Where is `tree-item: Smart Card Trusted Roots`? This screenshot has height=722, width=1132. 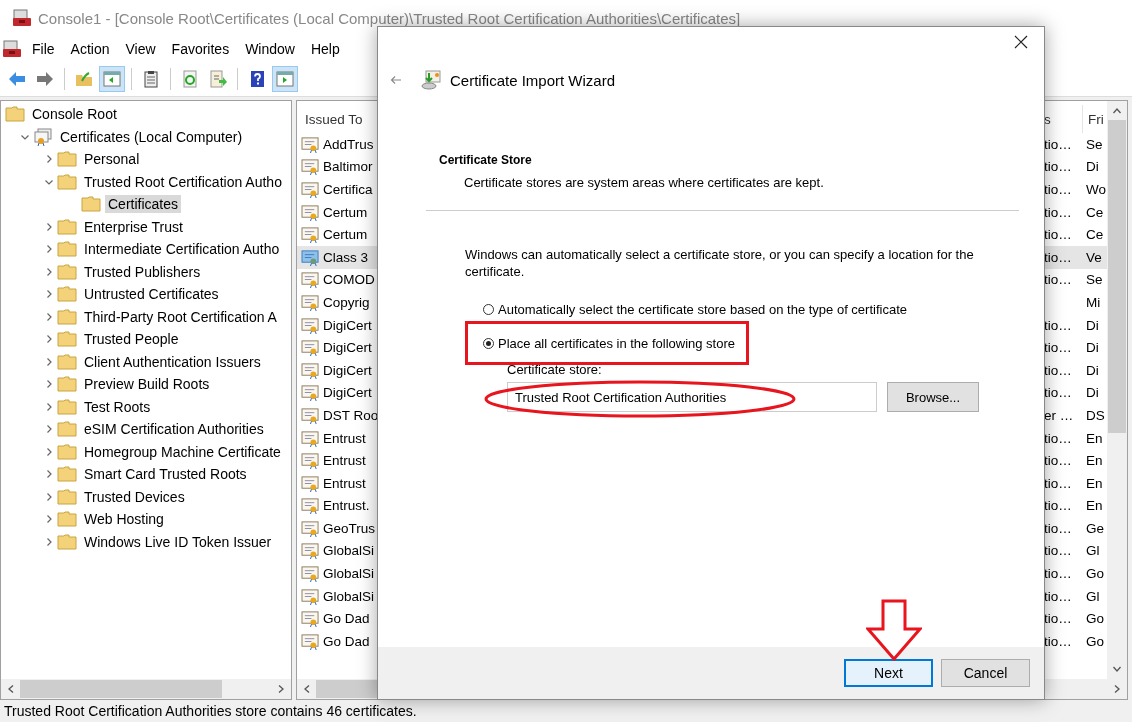
tree-item: Smart Card Trusted Roots is located at coordinates (165, 474).